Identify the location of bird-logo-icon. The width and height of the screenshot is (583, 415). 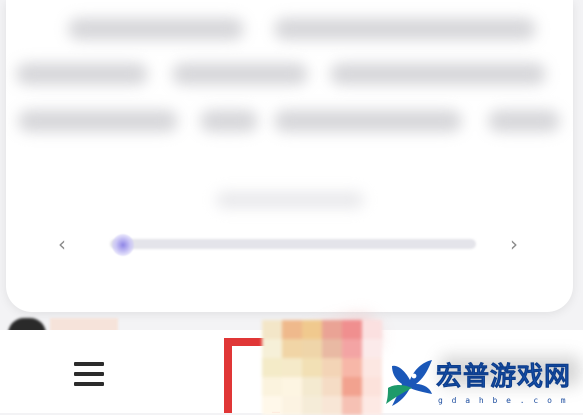
(409, 383).